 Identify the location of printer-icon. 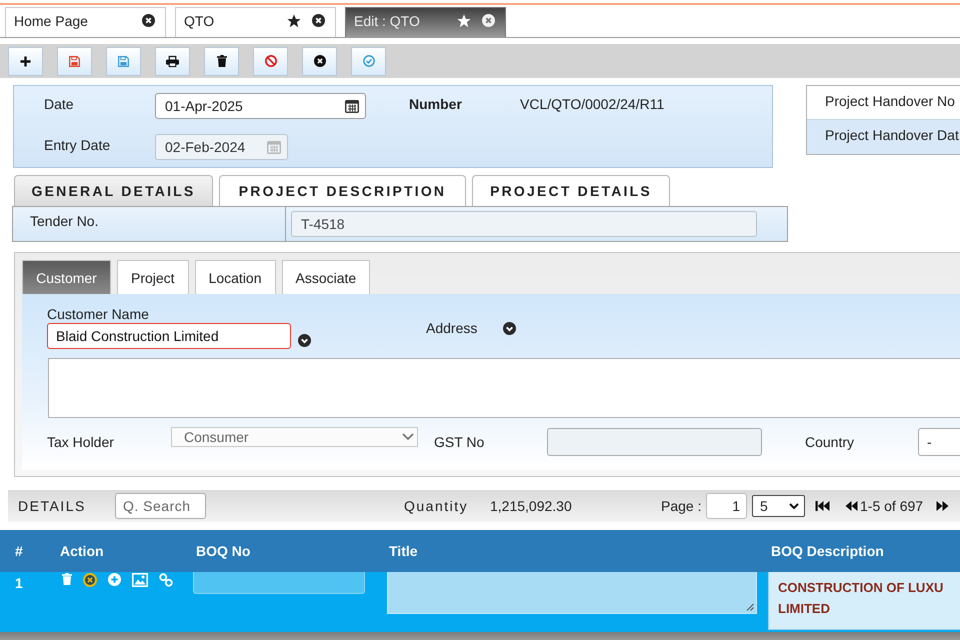
(172, 61).